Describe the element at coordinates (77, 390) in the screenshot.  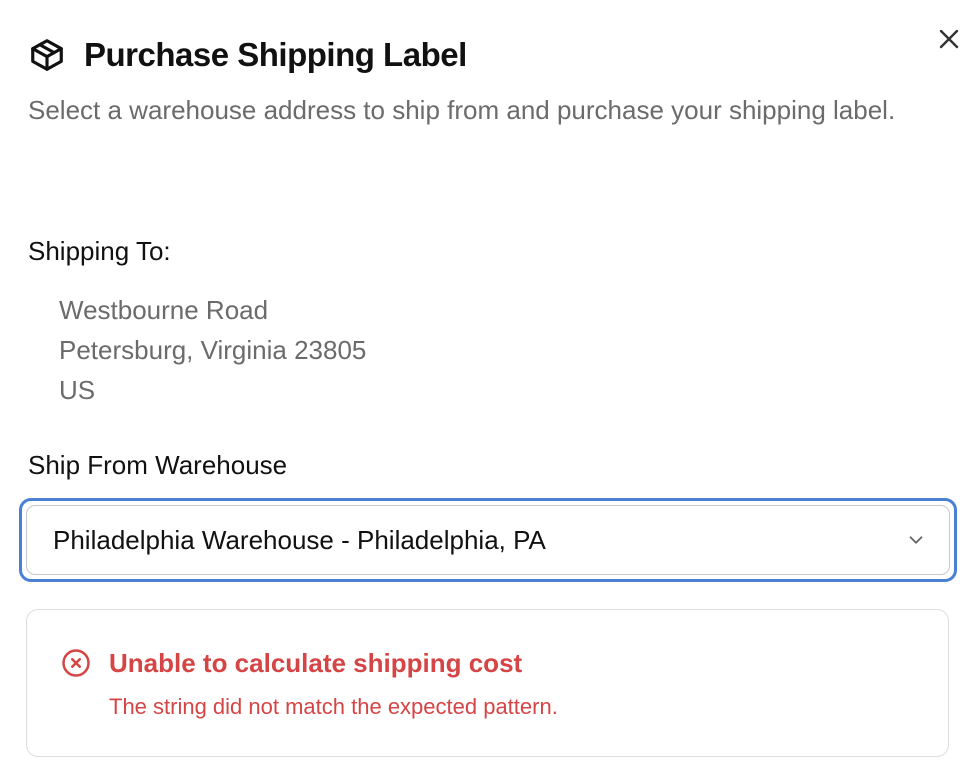
I see `address-line: US` at that location.